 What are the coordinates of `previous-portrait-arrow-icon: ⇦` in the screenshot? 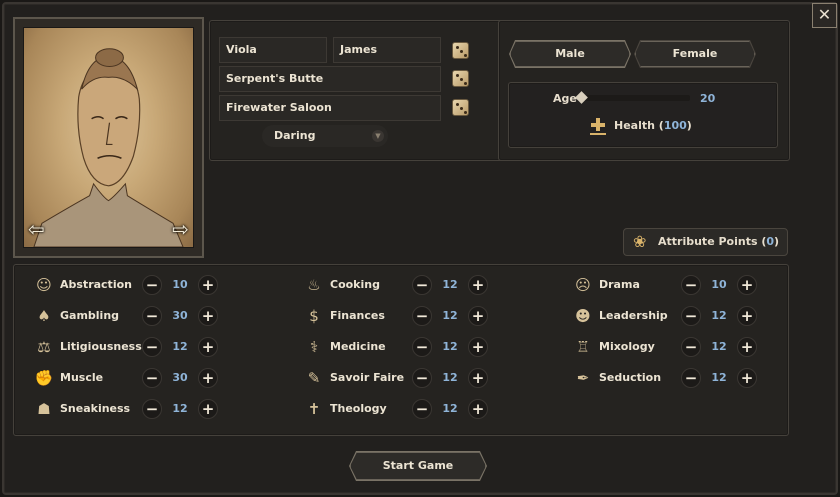 It's located at (36, 229).